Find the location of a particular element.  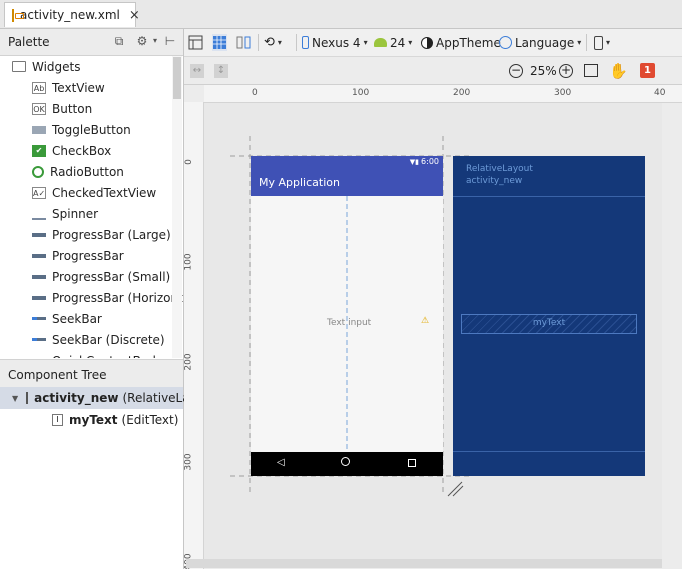

palette-item: ProgressBar (Large) is located at coordinates (91, 234).